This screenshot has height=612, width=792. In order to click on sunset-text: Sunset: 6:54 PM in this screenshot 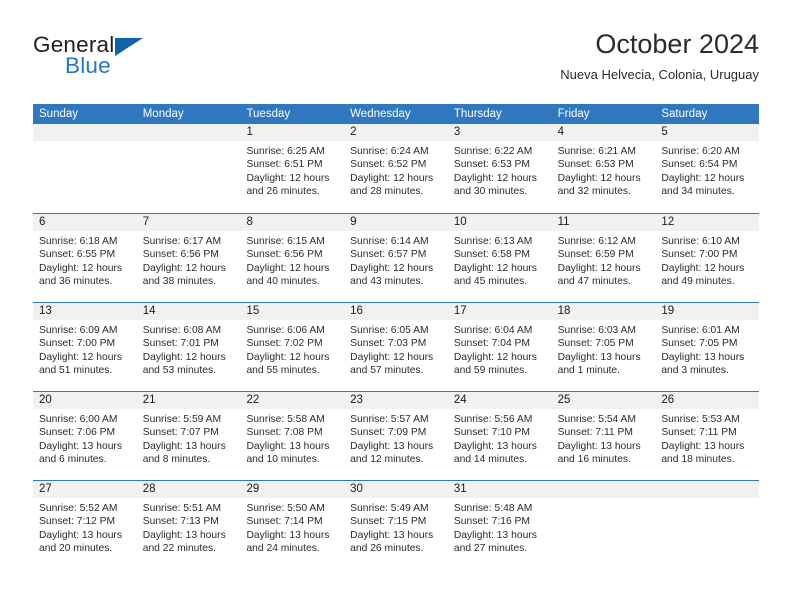, I will do `click(699, 165)`.